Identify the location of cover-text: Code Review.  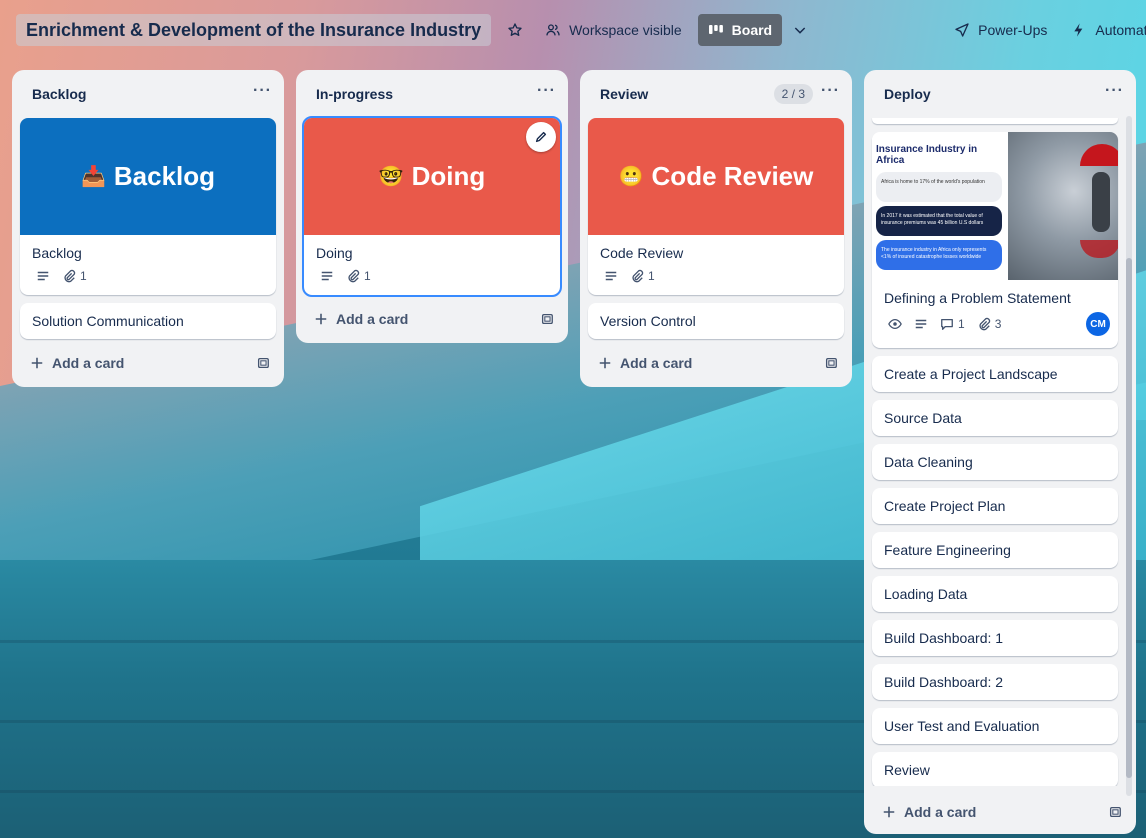
(732, 176).